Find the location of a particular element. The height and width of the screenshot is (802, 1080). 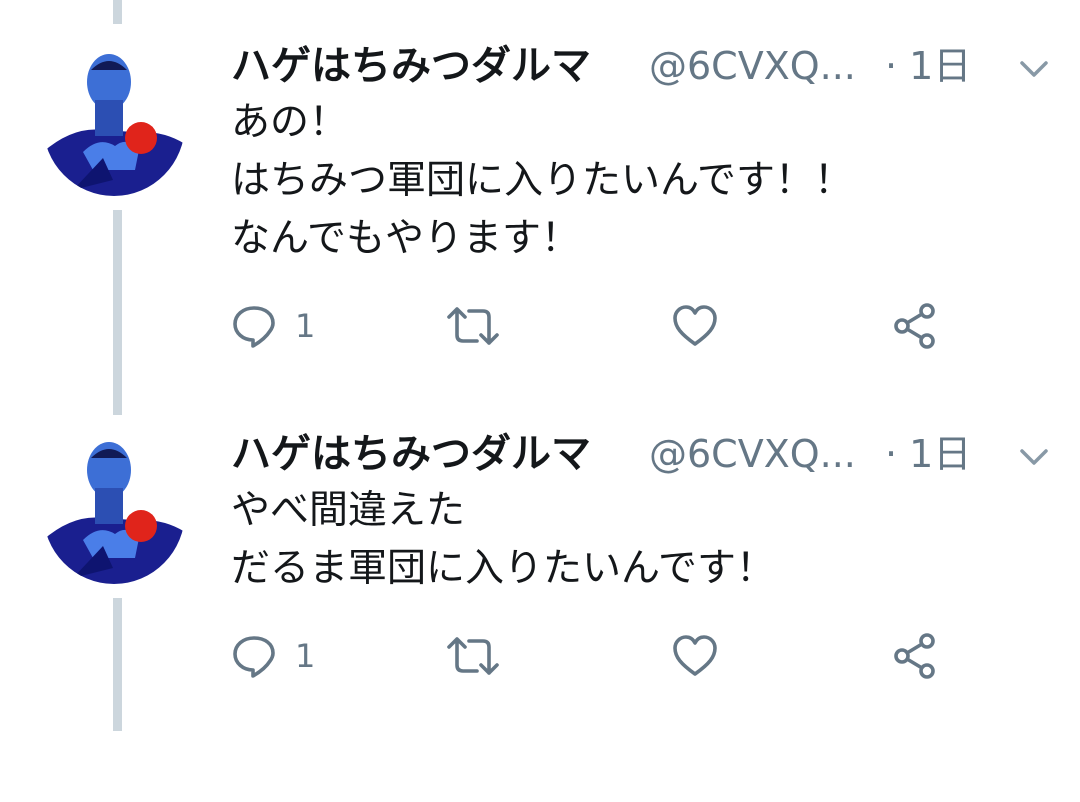

tweet-text: あの！ はちみつ軍団に入りたいんです！！ なんでもやります！ is located at coordinates (542, 181).